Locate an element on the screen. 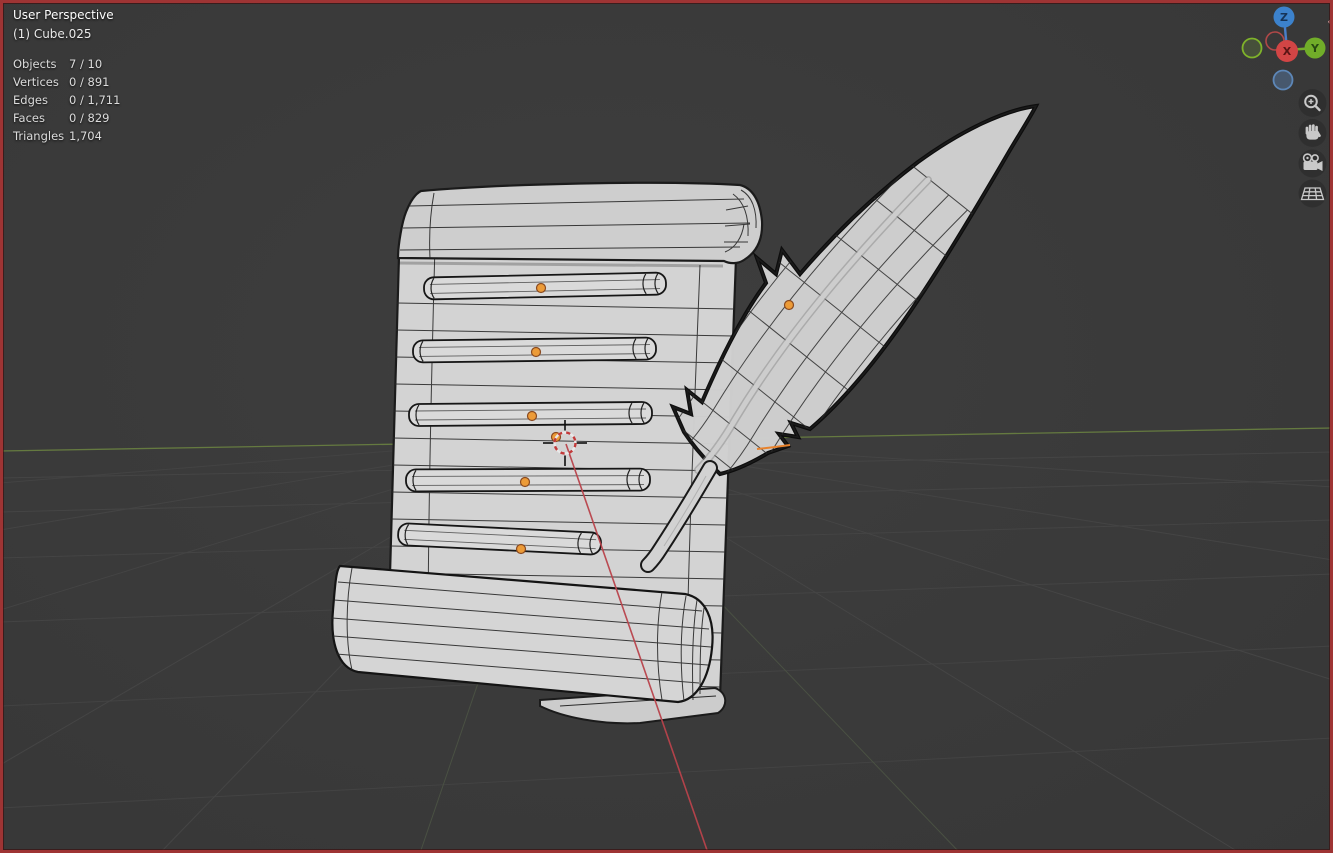 The image size is (1333, 853). gizmo-x-label: X is located at coordinates (1287, 51).